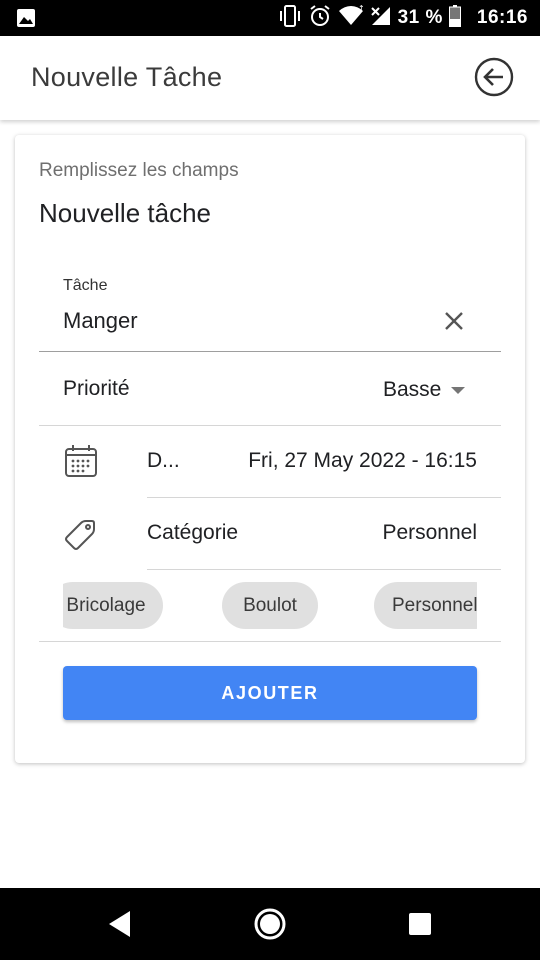 The height and width of the screenshot is (960, 540). I want to click on nav-recents-button, so click(420, 924).